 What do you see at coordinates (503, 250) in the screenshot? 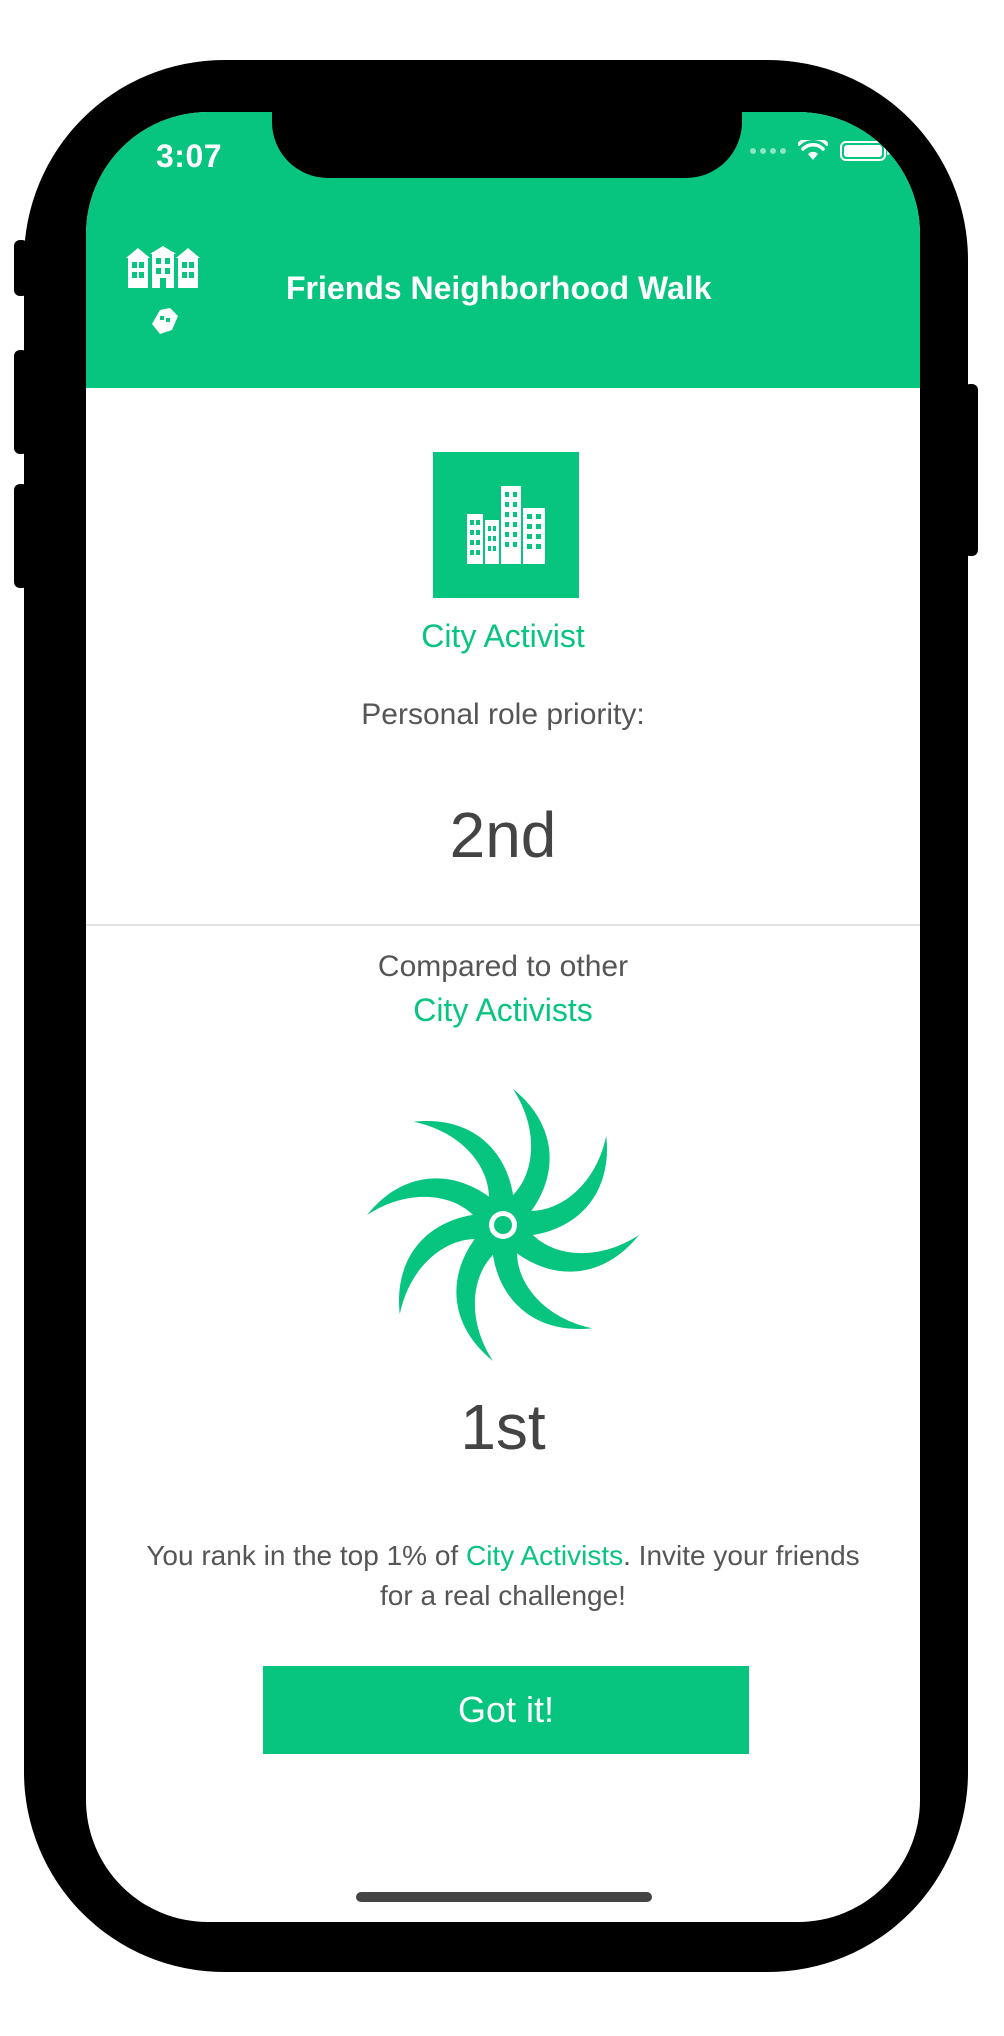
I see `app-header: 3:07 Friends Neighborhood Walk` at bounding box center [503, 250].